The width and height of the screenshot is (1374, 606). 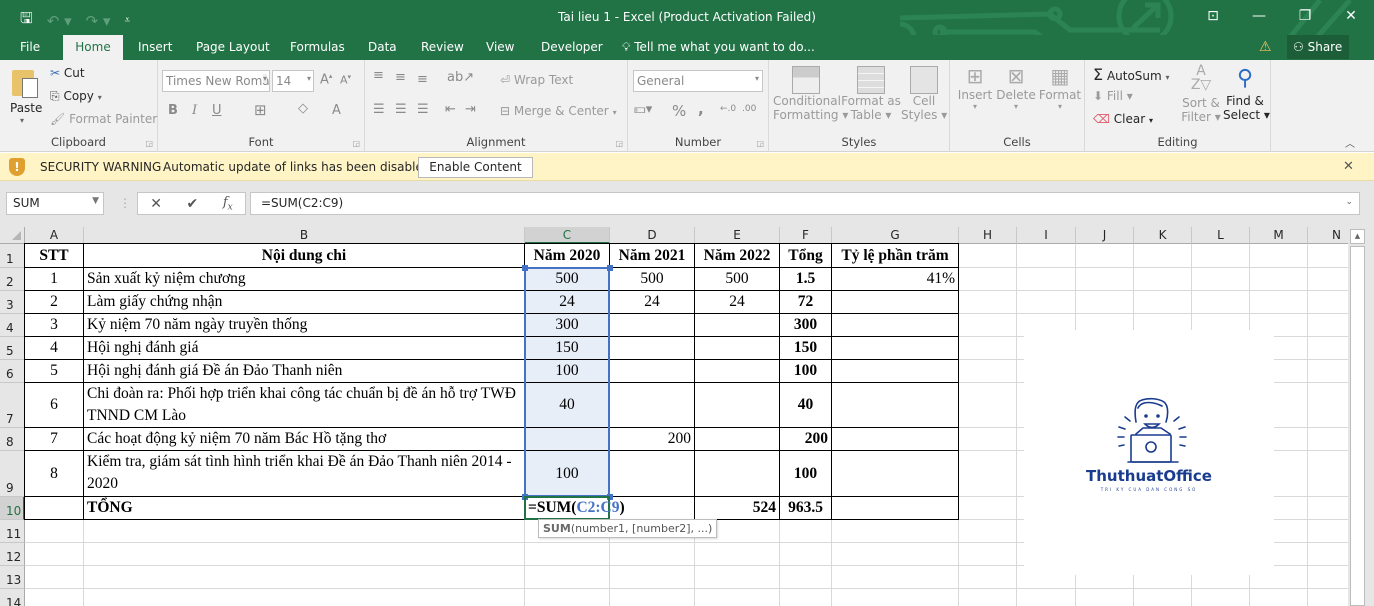 What do you see at coordinates (293, 81) in the screenshot?
I see `font-size-select: 14 ▾` at bounding box center [293, 81].